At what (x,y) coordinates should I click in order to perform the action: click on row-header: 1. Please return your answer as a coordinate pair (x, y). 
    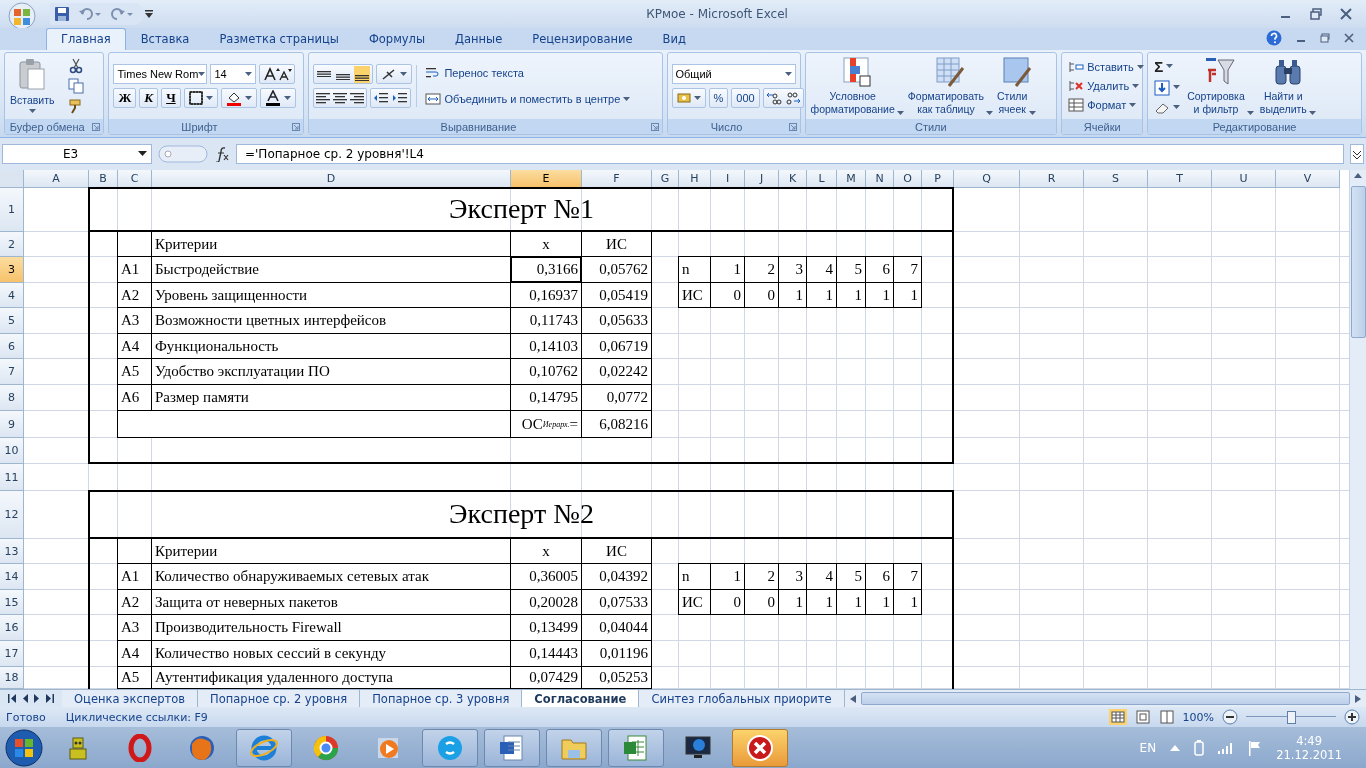
    Looking at the image, I should click on (12, 210).